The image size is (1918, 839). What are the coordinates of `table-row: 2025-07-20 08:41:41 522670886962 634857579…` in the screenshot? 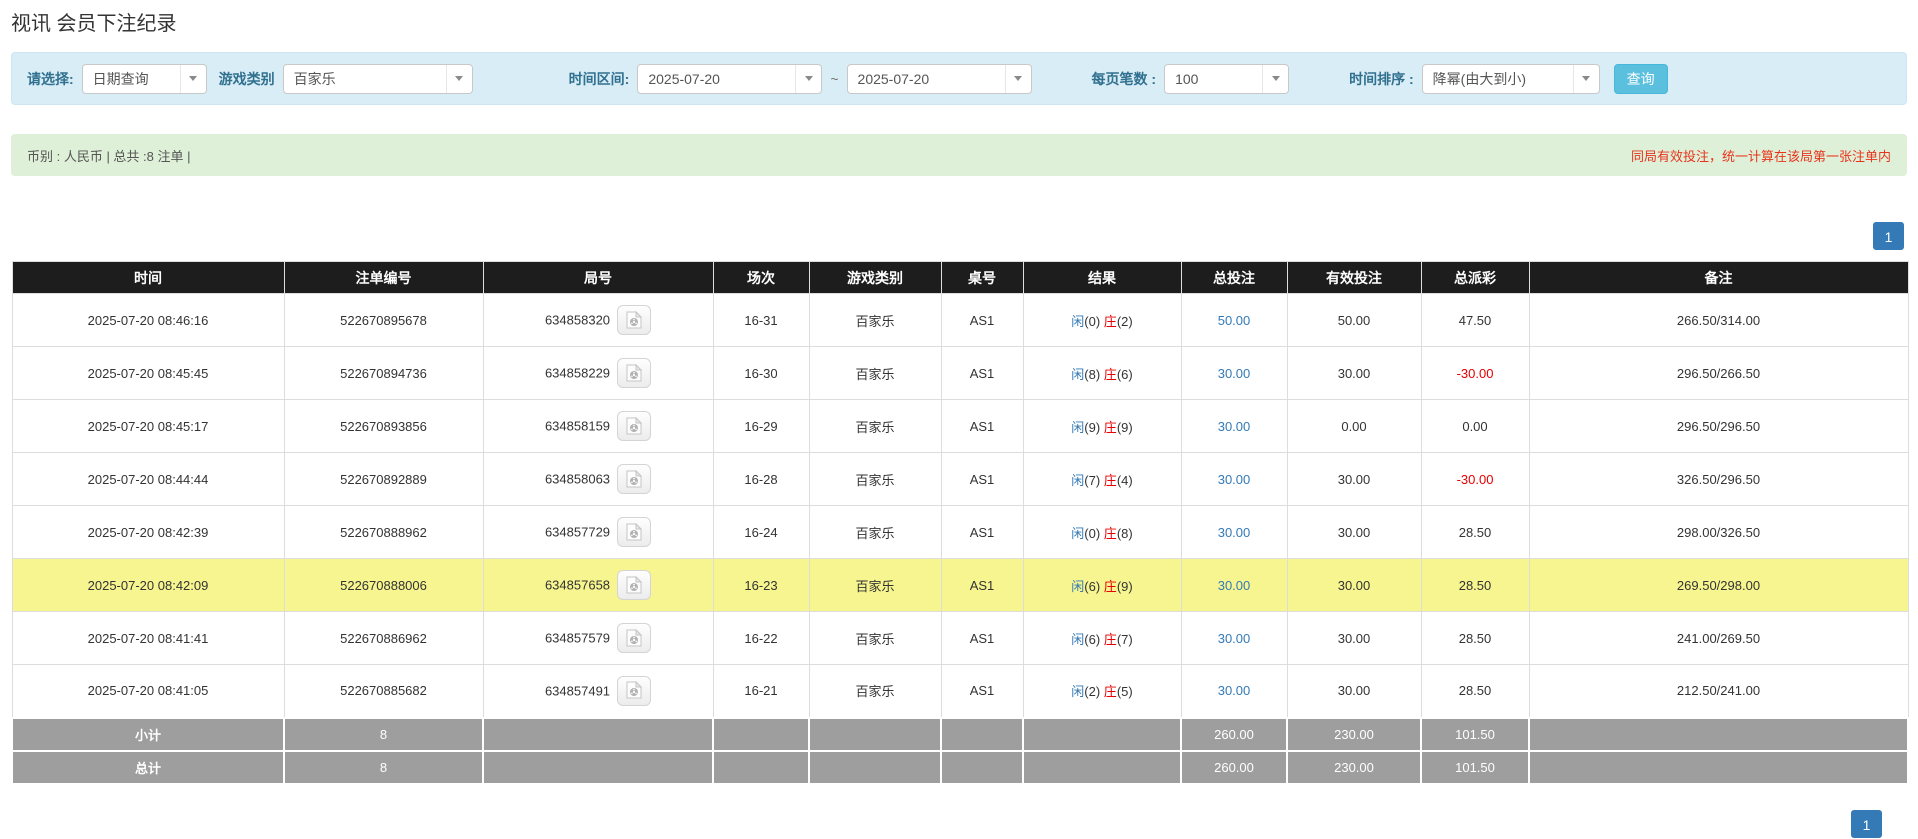 It's located at (960, 638).